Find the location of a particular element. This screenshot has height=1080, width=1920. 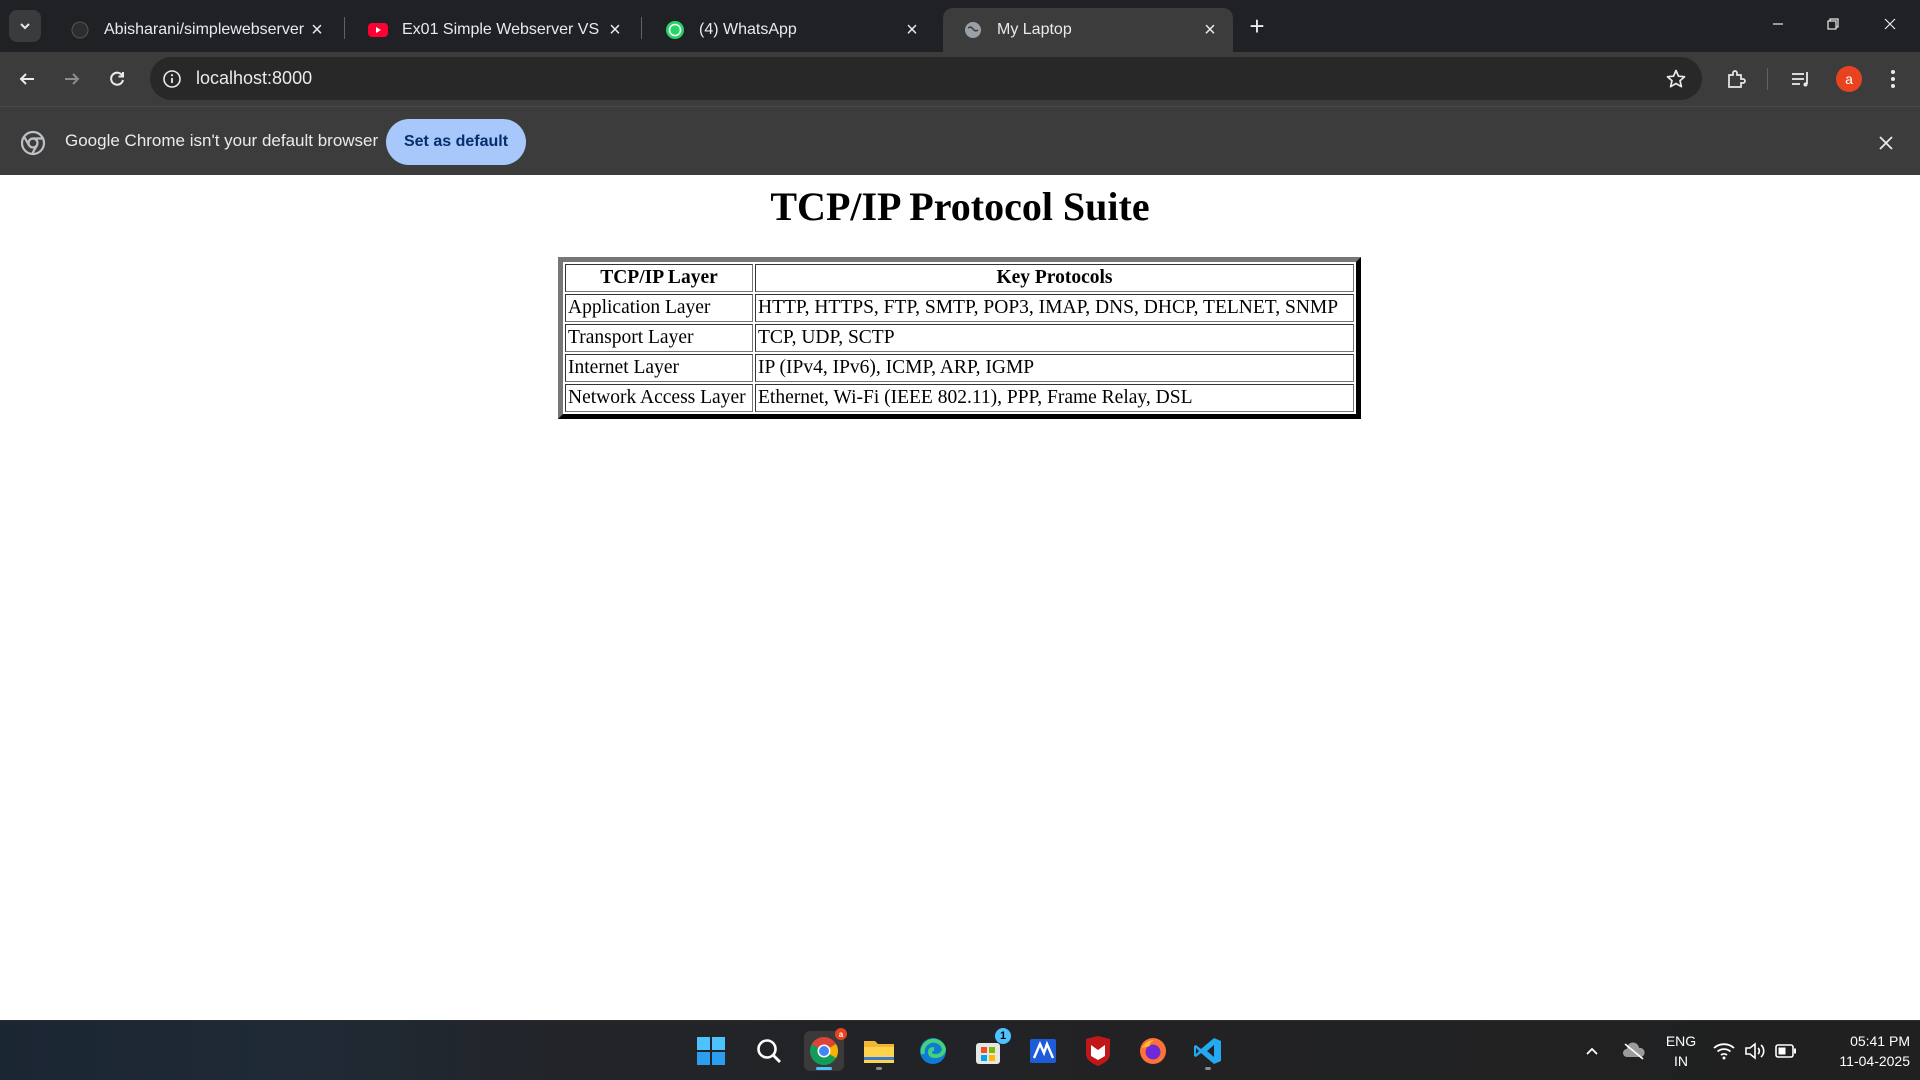

page-title: TCP/IP Protocol Suite is located at coordinates (960, 206).